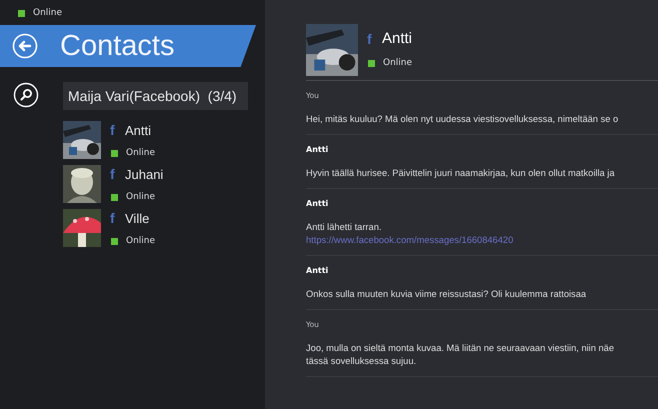 The width and height of the screenshot is (658, 409). I want to click on search-icon, so click(26, 95).